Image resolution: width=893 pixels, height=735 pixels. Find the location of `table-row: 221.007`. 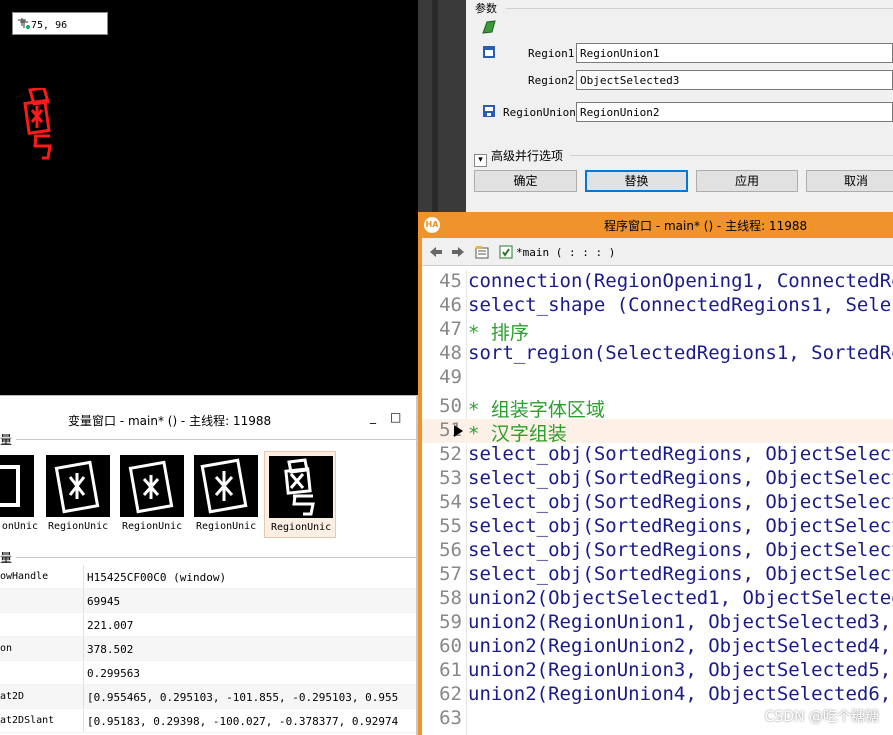

table-row: 221.007 is located at coordinates (209, 625).